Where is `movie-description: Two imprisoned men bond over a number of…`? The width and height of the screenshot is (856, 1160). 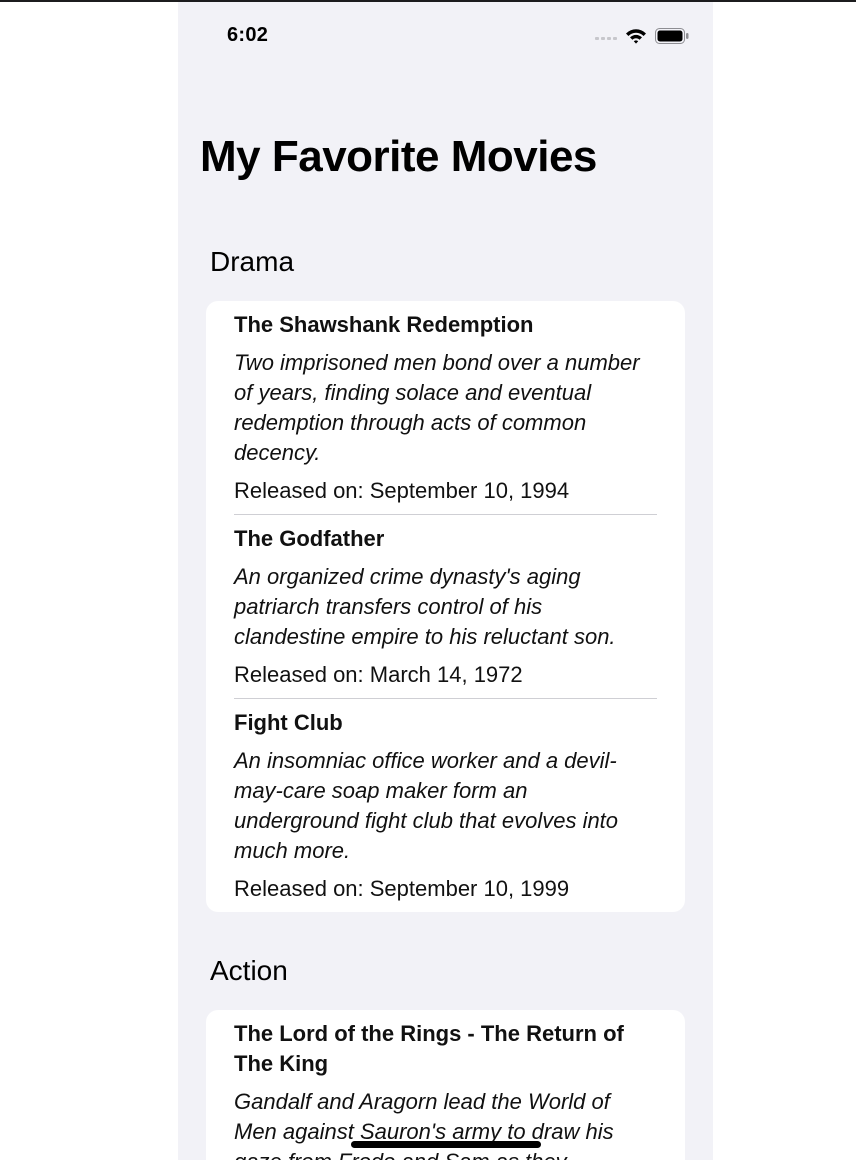 movie-description: Two imprisoned men bond over a number of… is located at coordinates (437, 407).